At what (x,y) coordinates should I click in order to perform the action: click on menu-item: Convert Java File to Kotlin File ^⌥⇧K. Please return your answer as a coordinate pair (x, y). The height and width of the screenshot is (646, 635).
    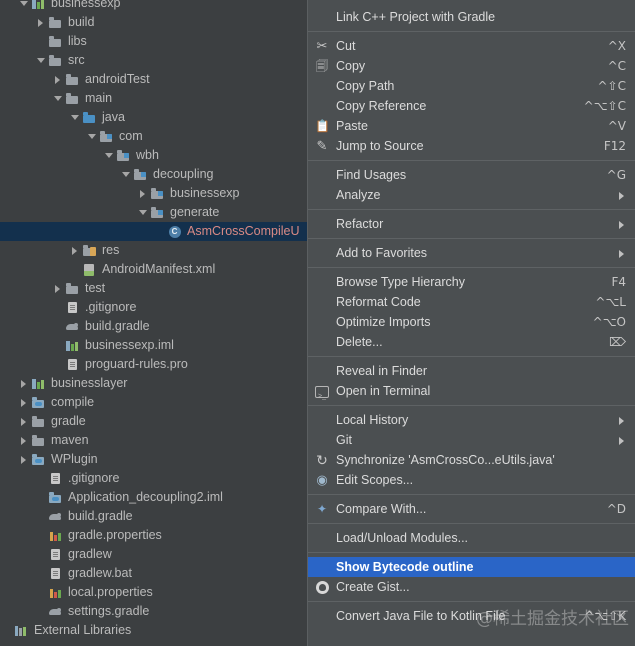
    Looking at the image, I should click on (471, 616).